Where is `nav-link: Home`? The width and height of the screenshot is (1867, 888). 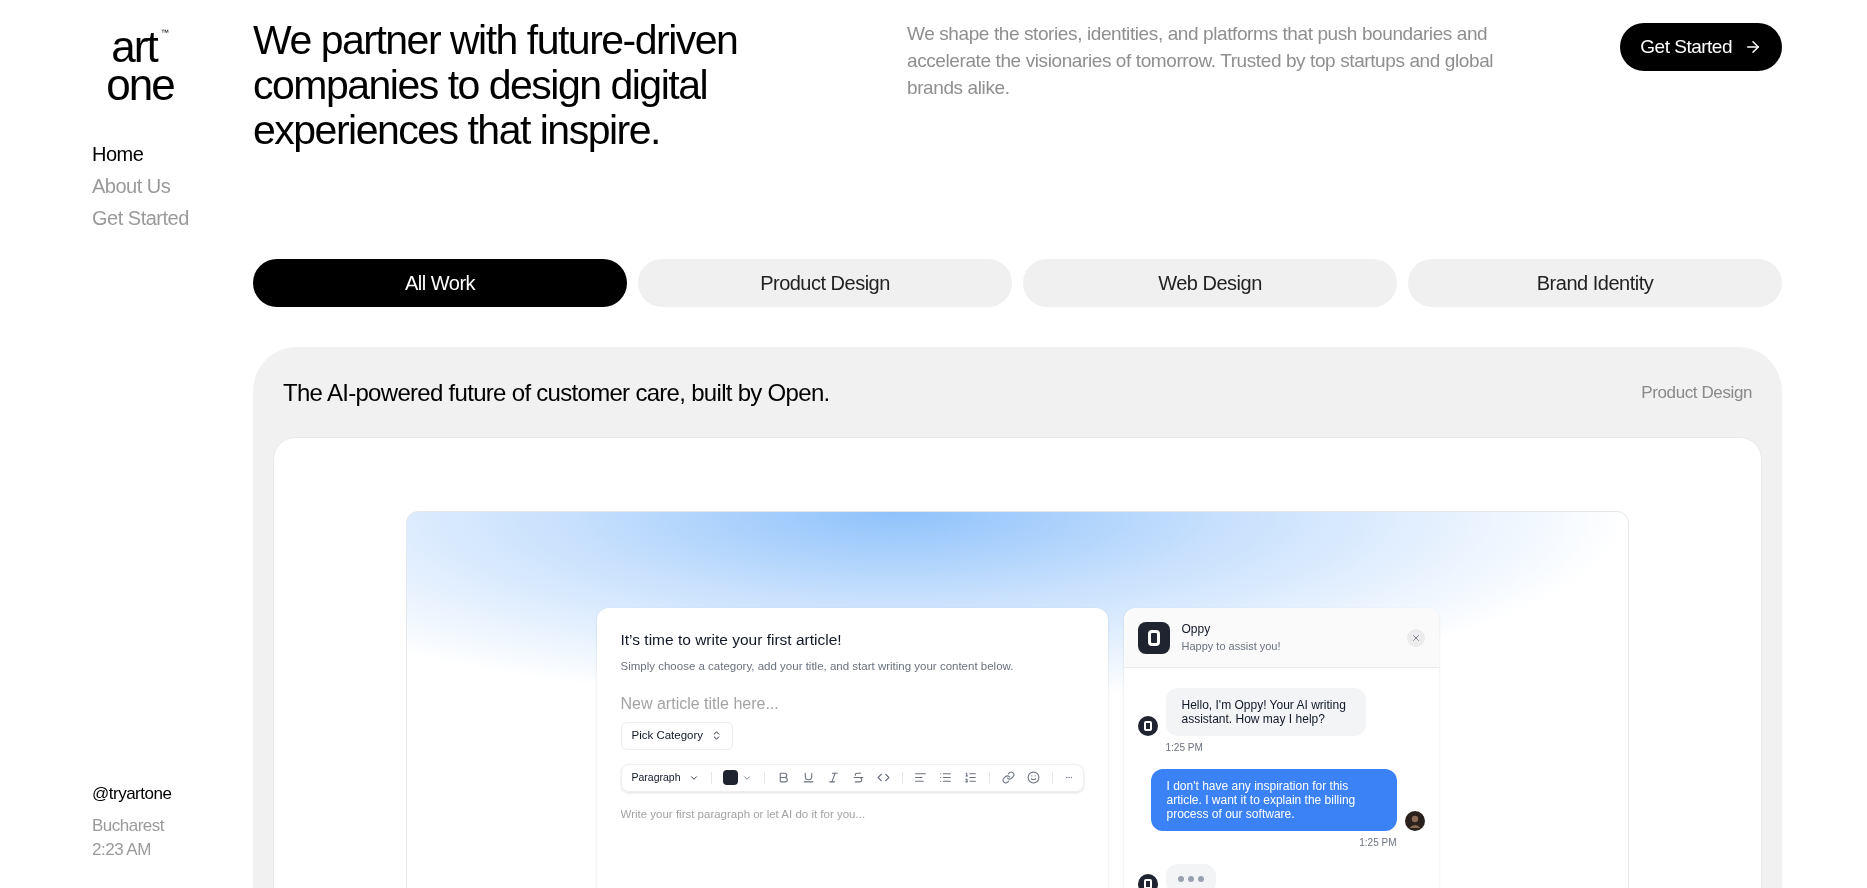
nav-link: Home is located at coordinates (172, 154).